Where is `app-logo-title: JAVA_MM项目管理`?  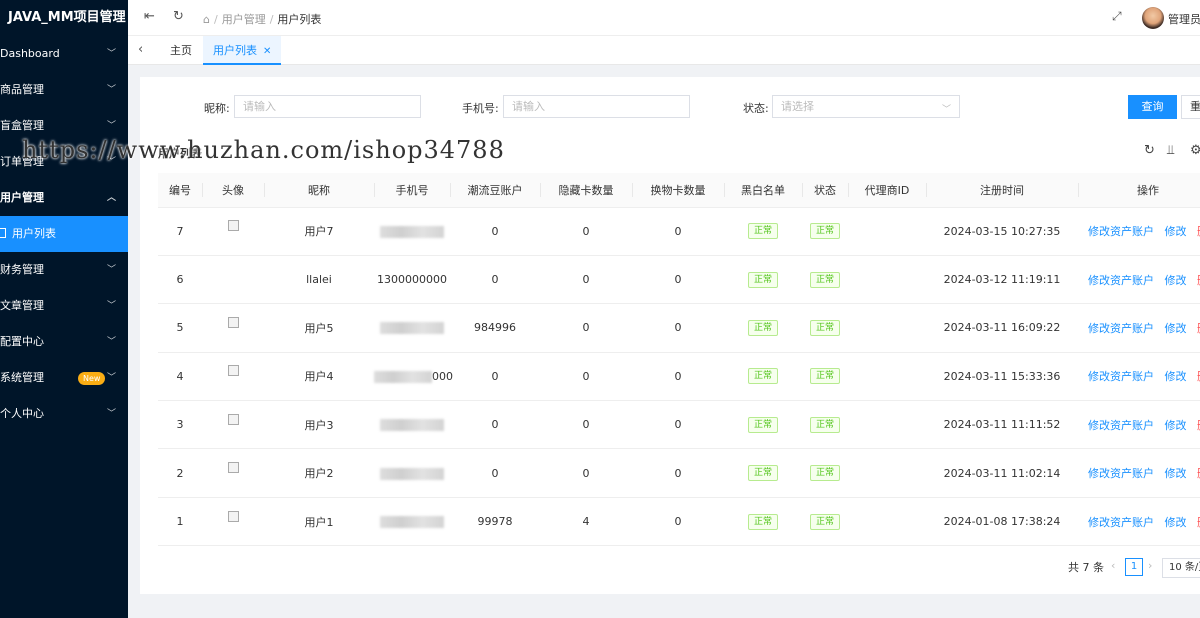 app-logo-title: JAVA_MM项目管理 is located at coordinates (67, 17).